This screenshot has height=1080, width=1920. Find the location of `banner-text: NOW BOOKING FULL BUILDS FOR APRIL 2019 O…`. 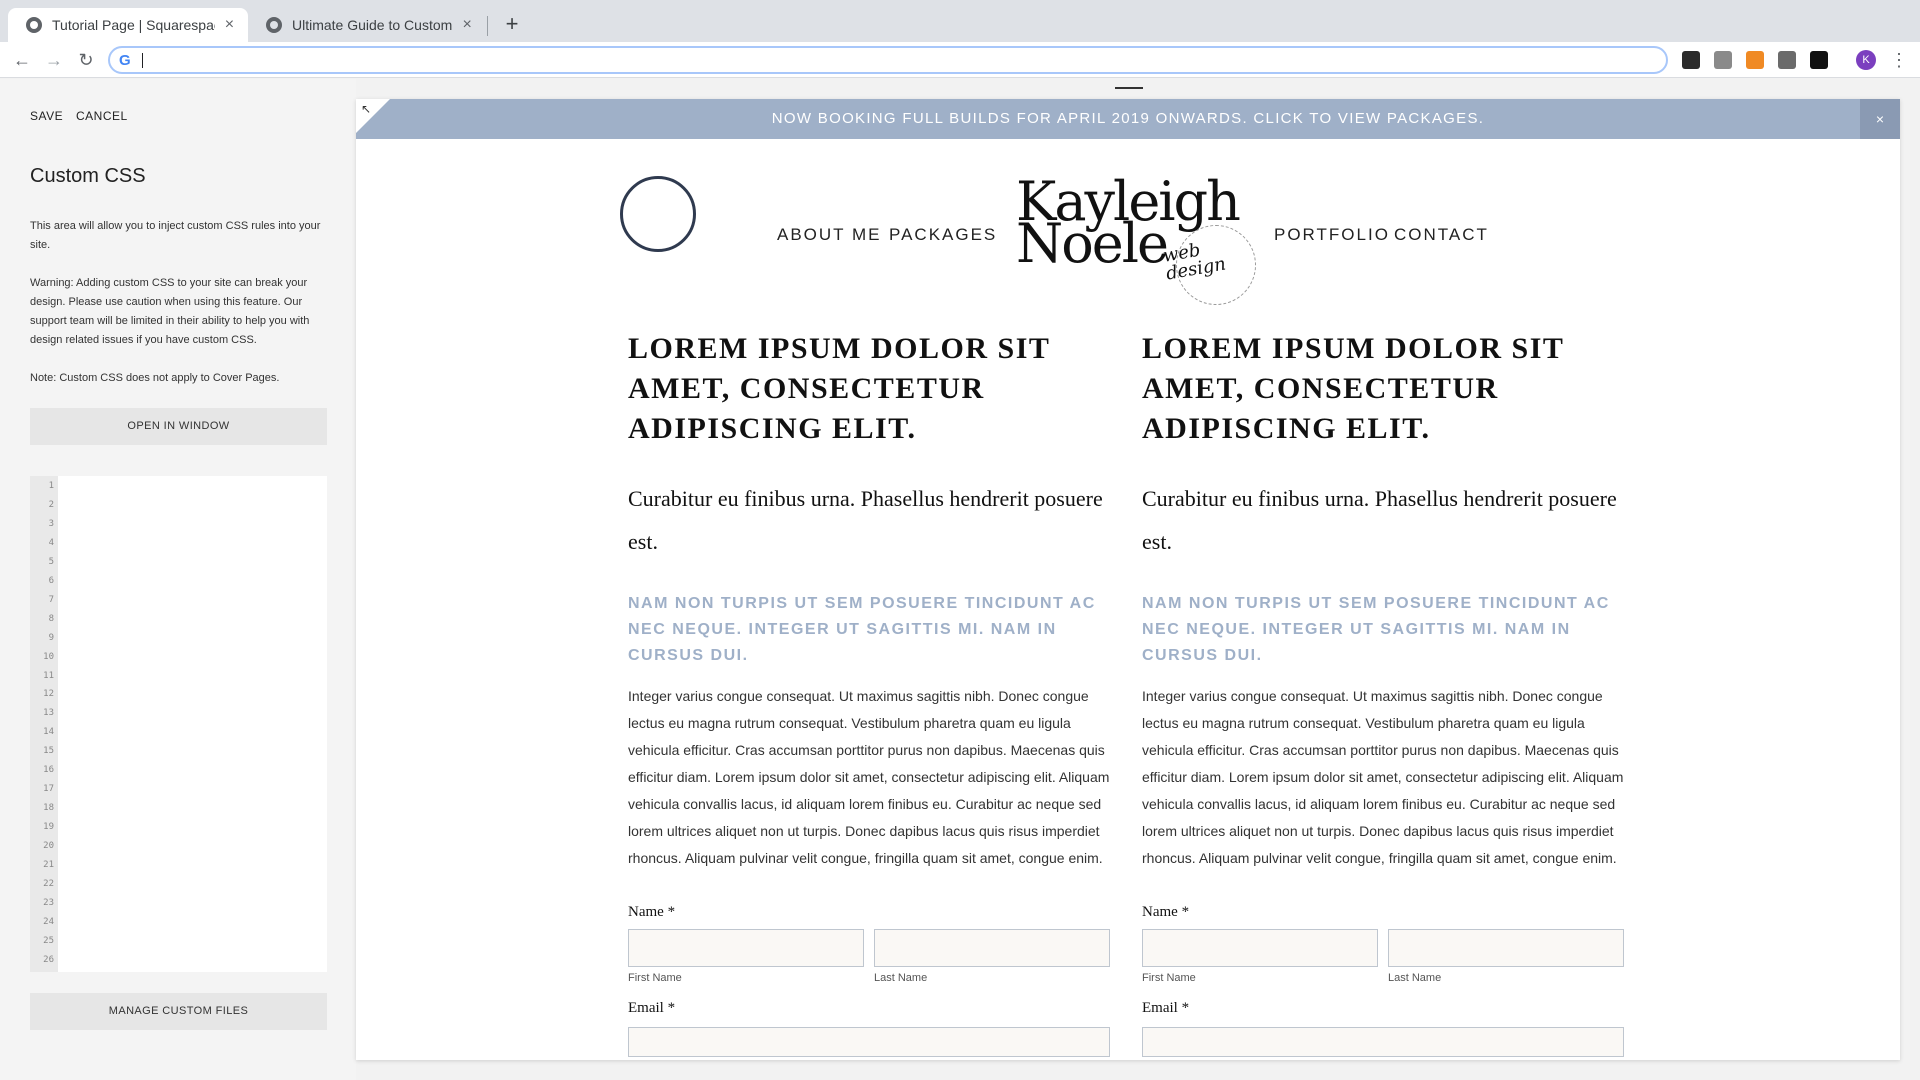

banner-text: NOW BOOKING FULL BUILDS FOR APRIL 2019 O… is located at coordinates (1128, 118).